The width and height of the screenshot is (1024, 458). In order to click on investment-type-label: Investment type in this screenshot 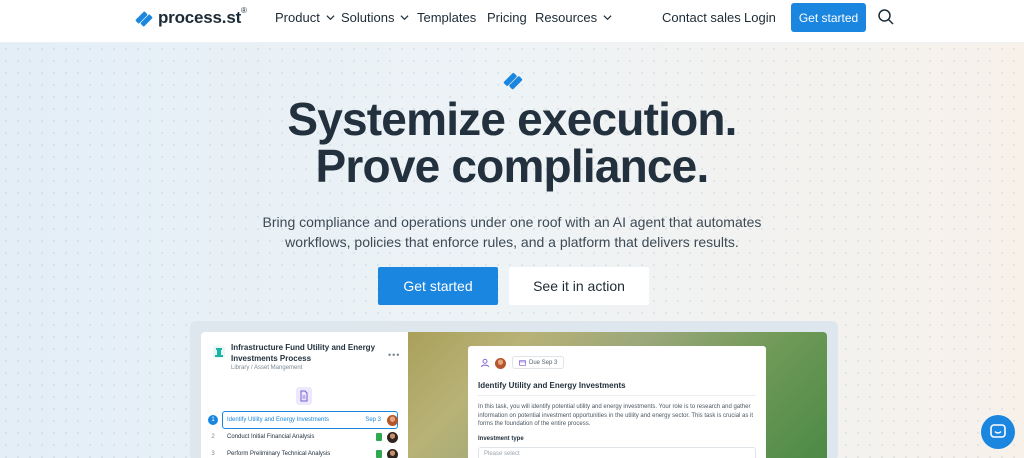, I will do `click(501, 439)`.